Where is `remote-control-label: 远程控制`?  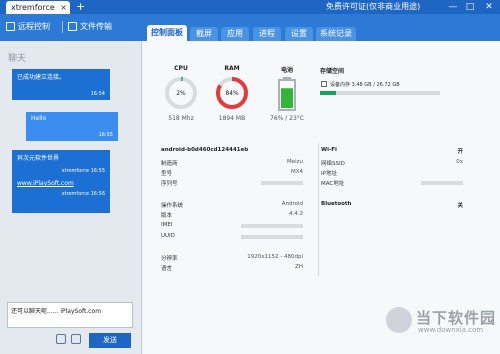 remote-control-label: 远程控制 is located at coordinates (34, 26).